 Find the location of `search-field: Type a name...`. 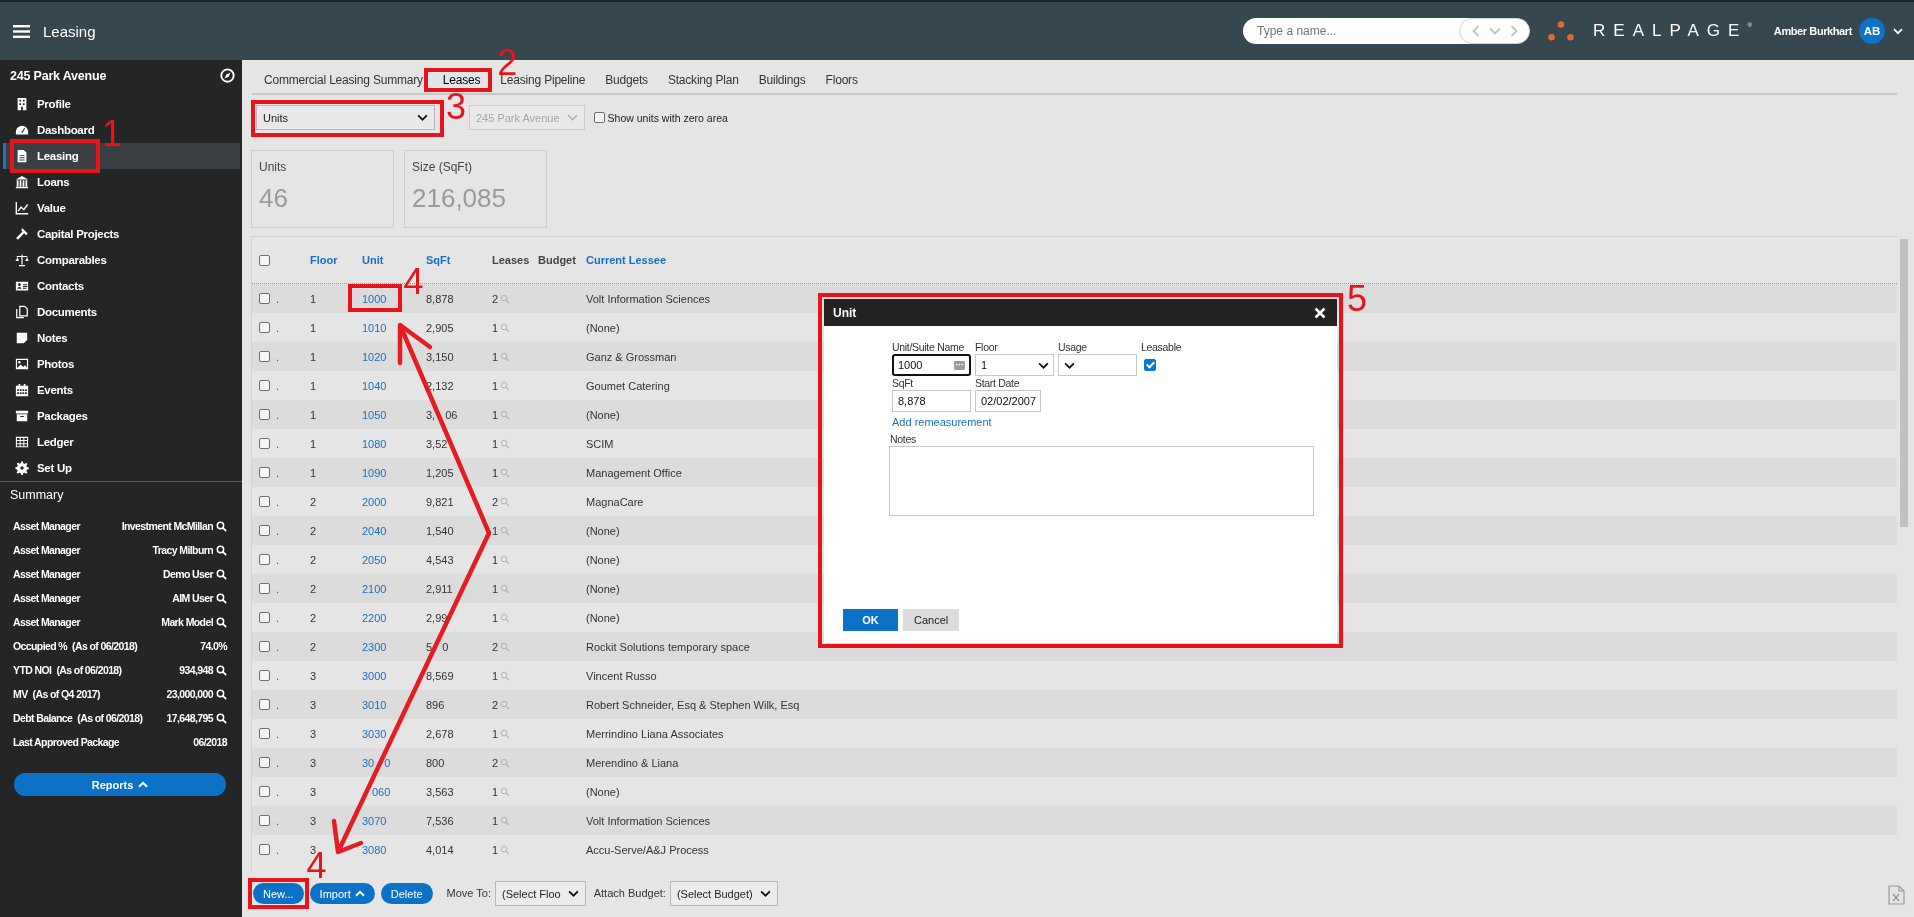

search-field: Type a name... is located at coordinates (1358, 31).